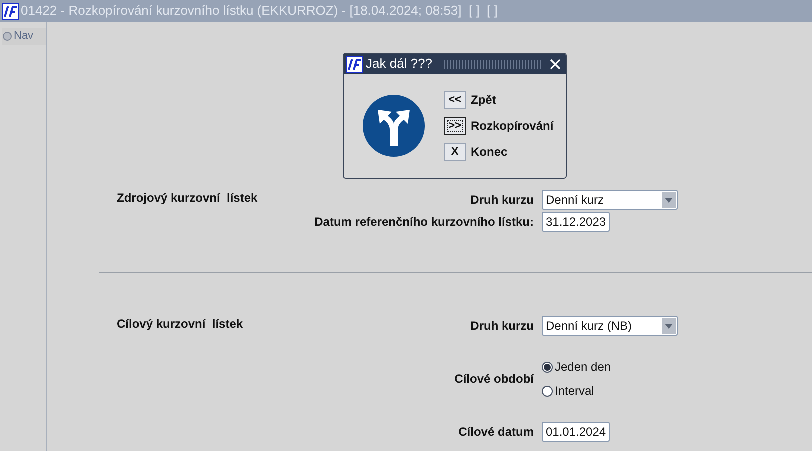  I want to click on date-field: 31.12.2023, so click(576, 222).